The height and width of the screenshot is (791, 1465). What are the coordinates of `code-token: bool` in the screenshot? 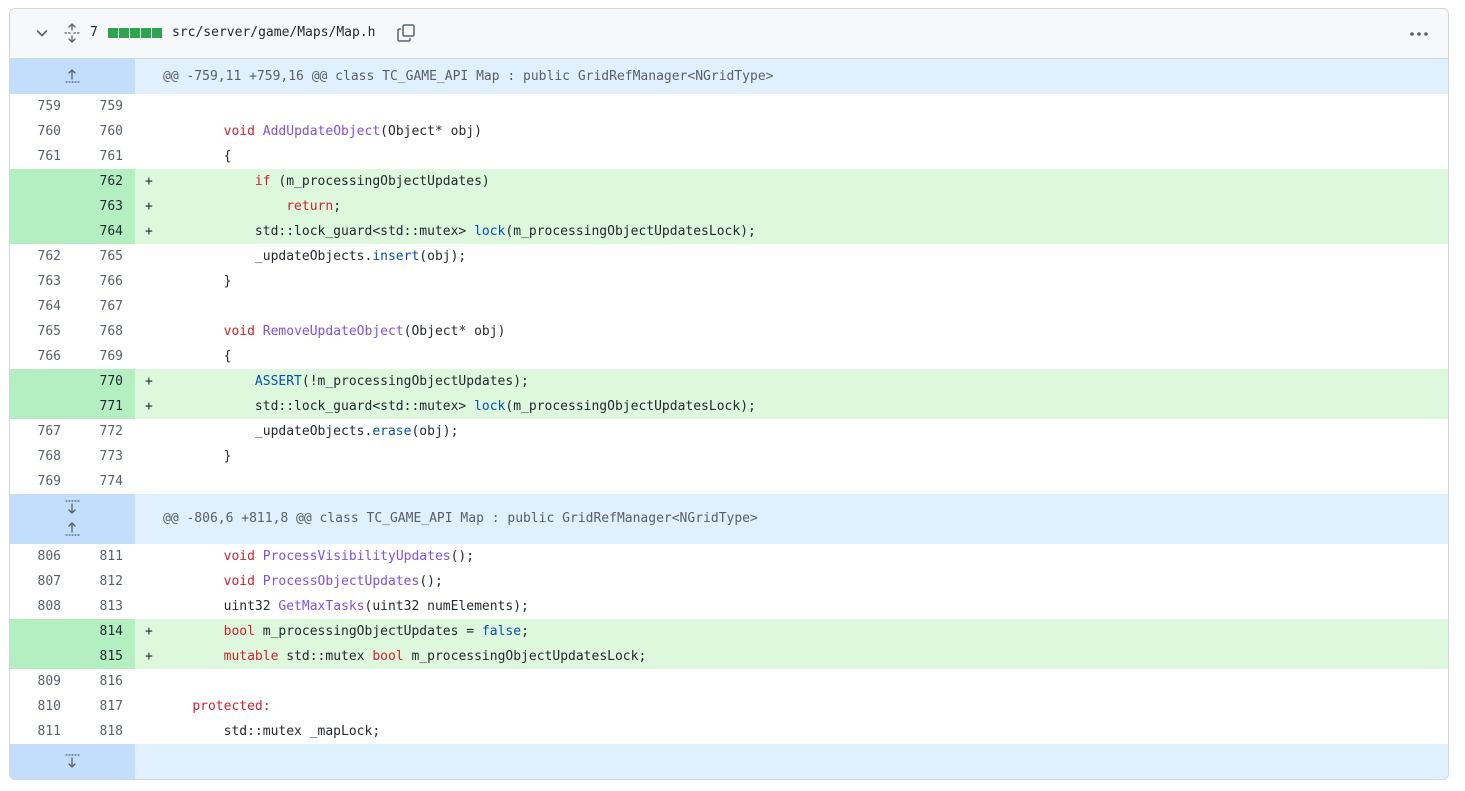 It's located at (239, 631).